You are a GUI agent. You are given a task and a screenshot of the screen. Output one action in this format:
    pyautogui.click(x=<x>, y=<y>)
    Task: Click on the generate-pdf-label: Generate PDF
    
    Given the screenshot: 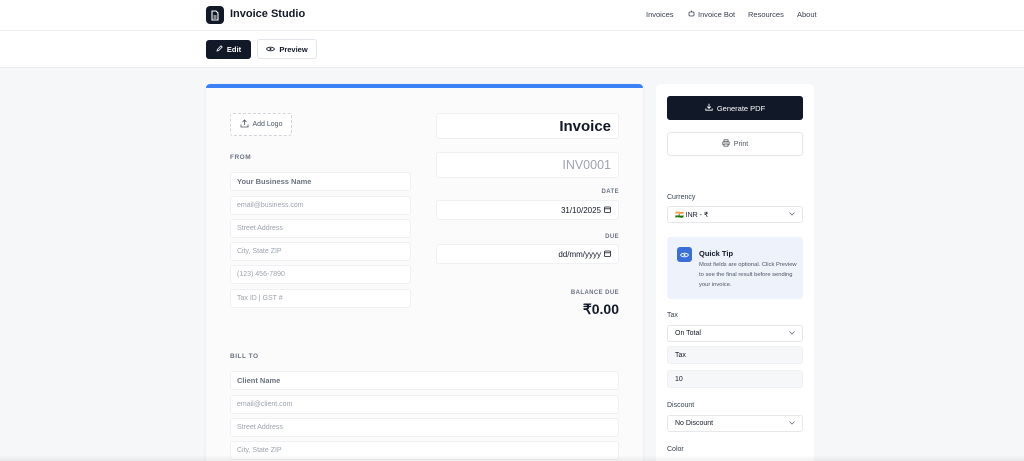 What is the action you would take?
    pyautogui.click(x=741, y=108)
    